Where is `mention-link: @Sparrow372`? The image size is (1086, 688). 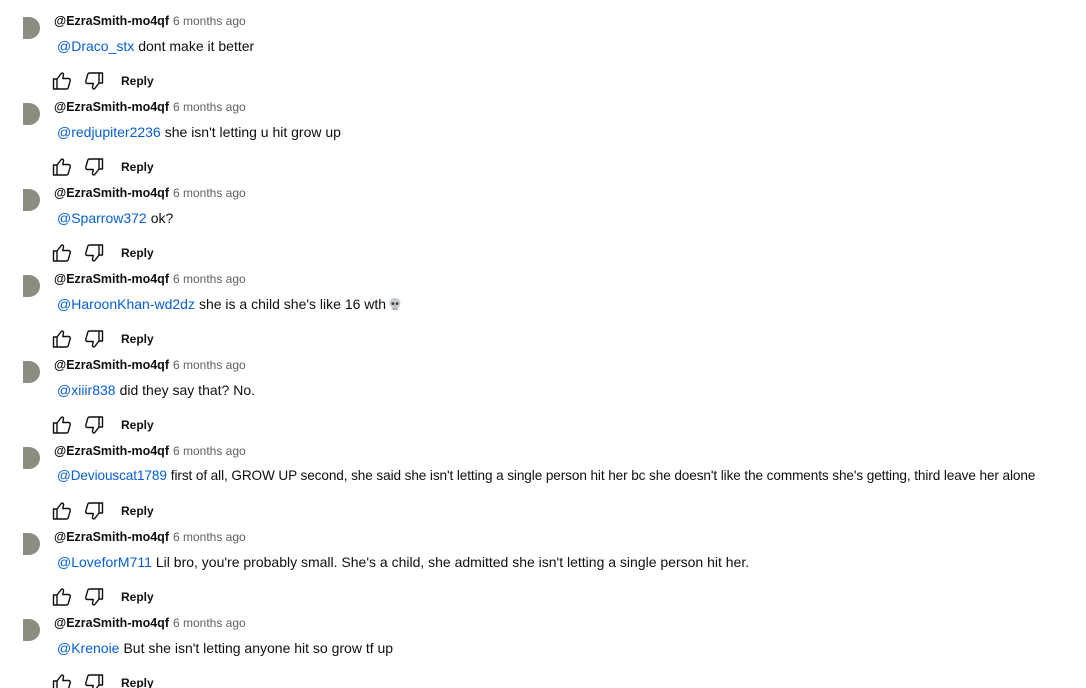
mention-link: @Sparrow372 is located at coordinates (102, 218).